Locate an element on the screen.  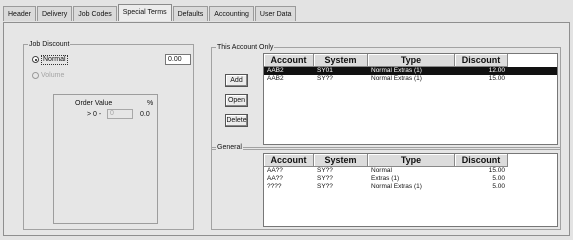
open-button: Open is located at coordinates (236, 100).